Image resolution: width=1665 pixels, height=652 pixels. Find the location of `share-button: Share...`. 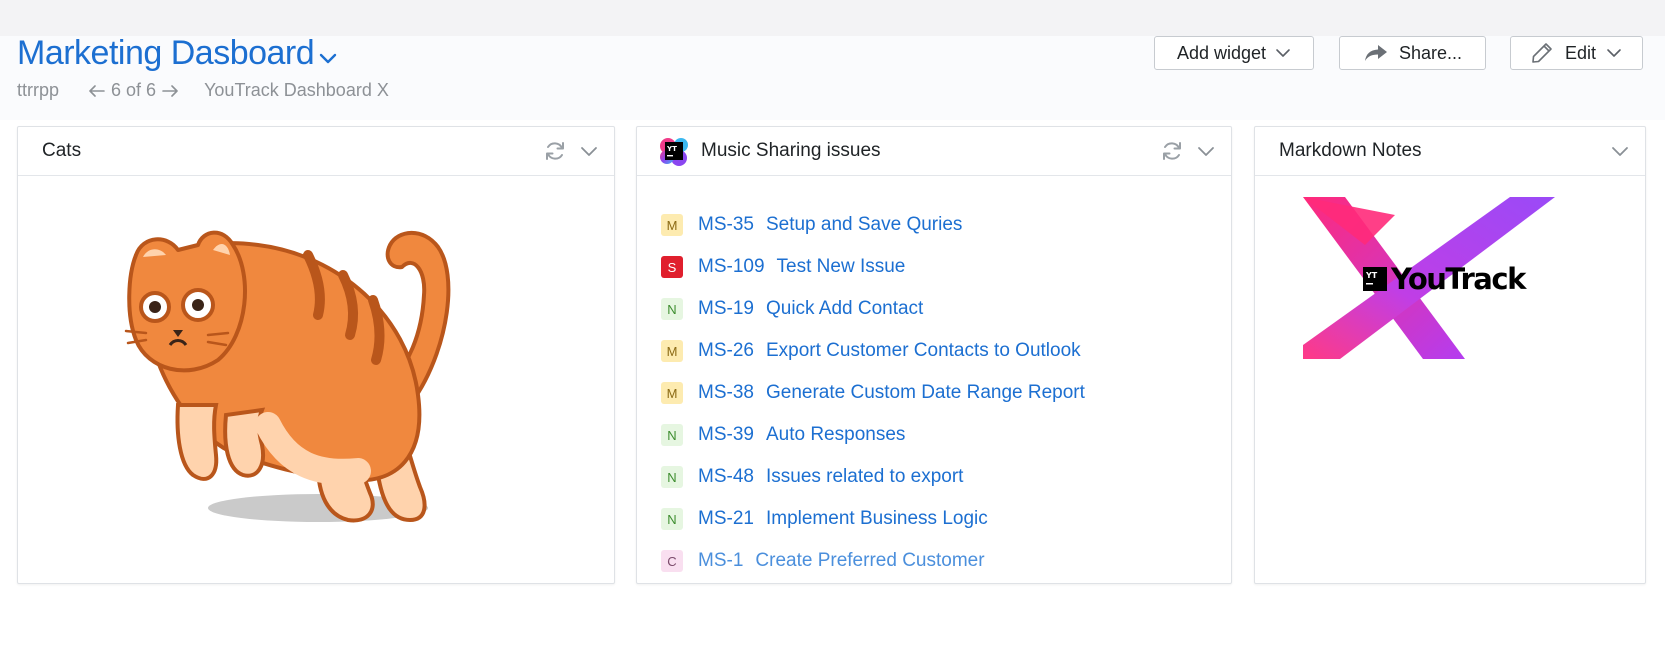

share-button: Share... is located at coordinates (1412, 53).